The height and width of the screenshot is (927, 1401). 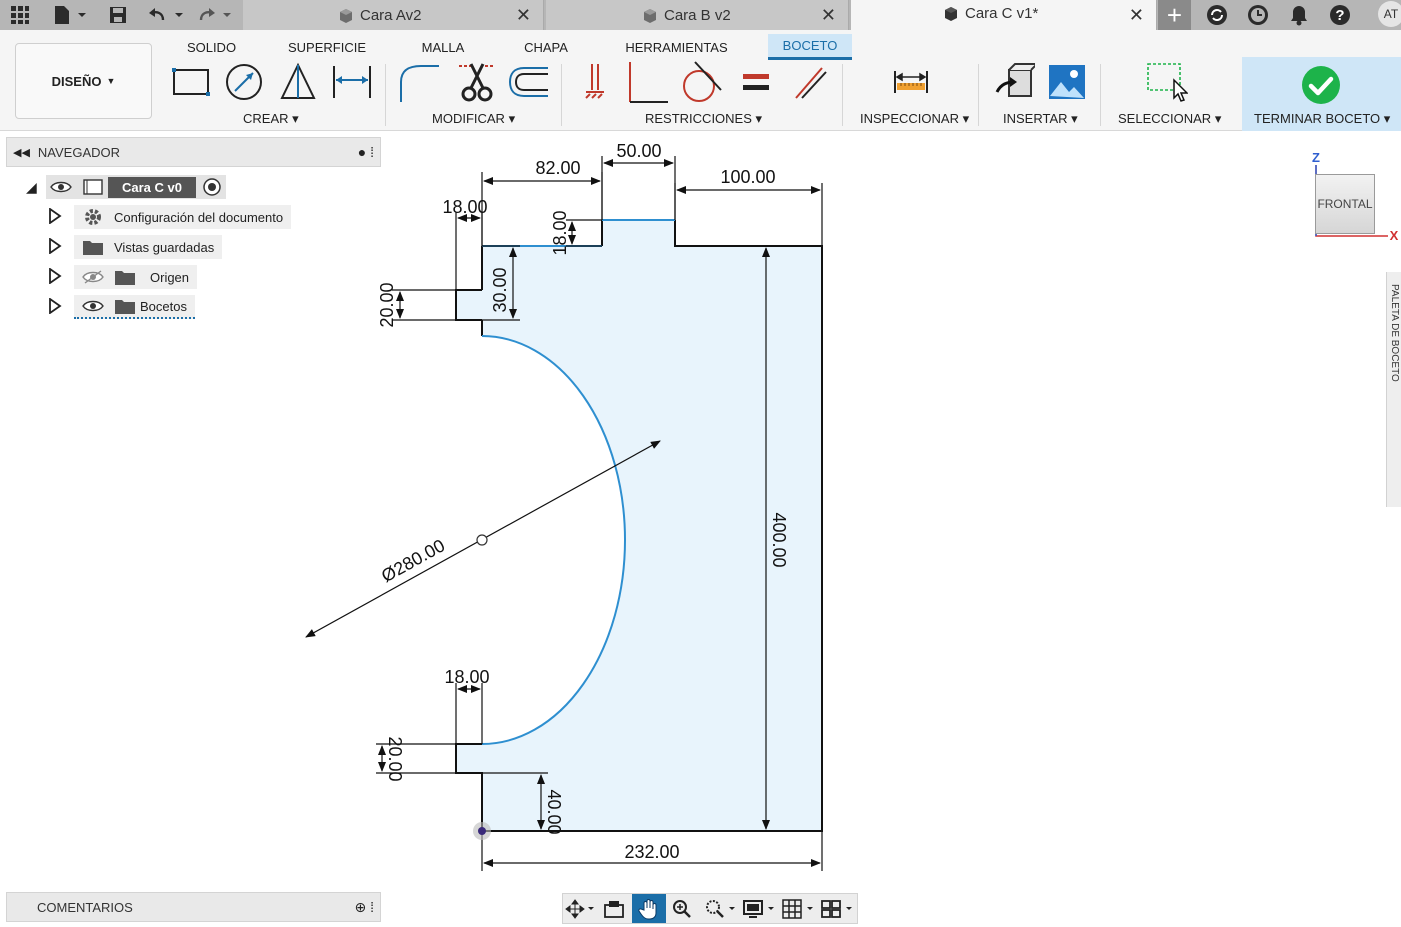 I want to click on comments-title: COMENTARIOS, so click(x=85, y=907).